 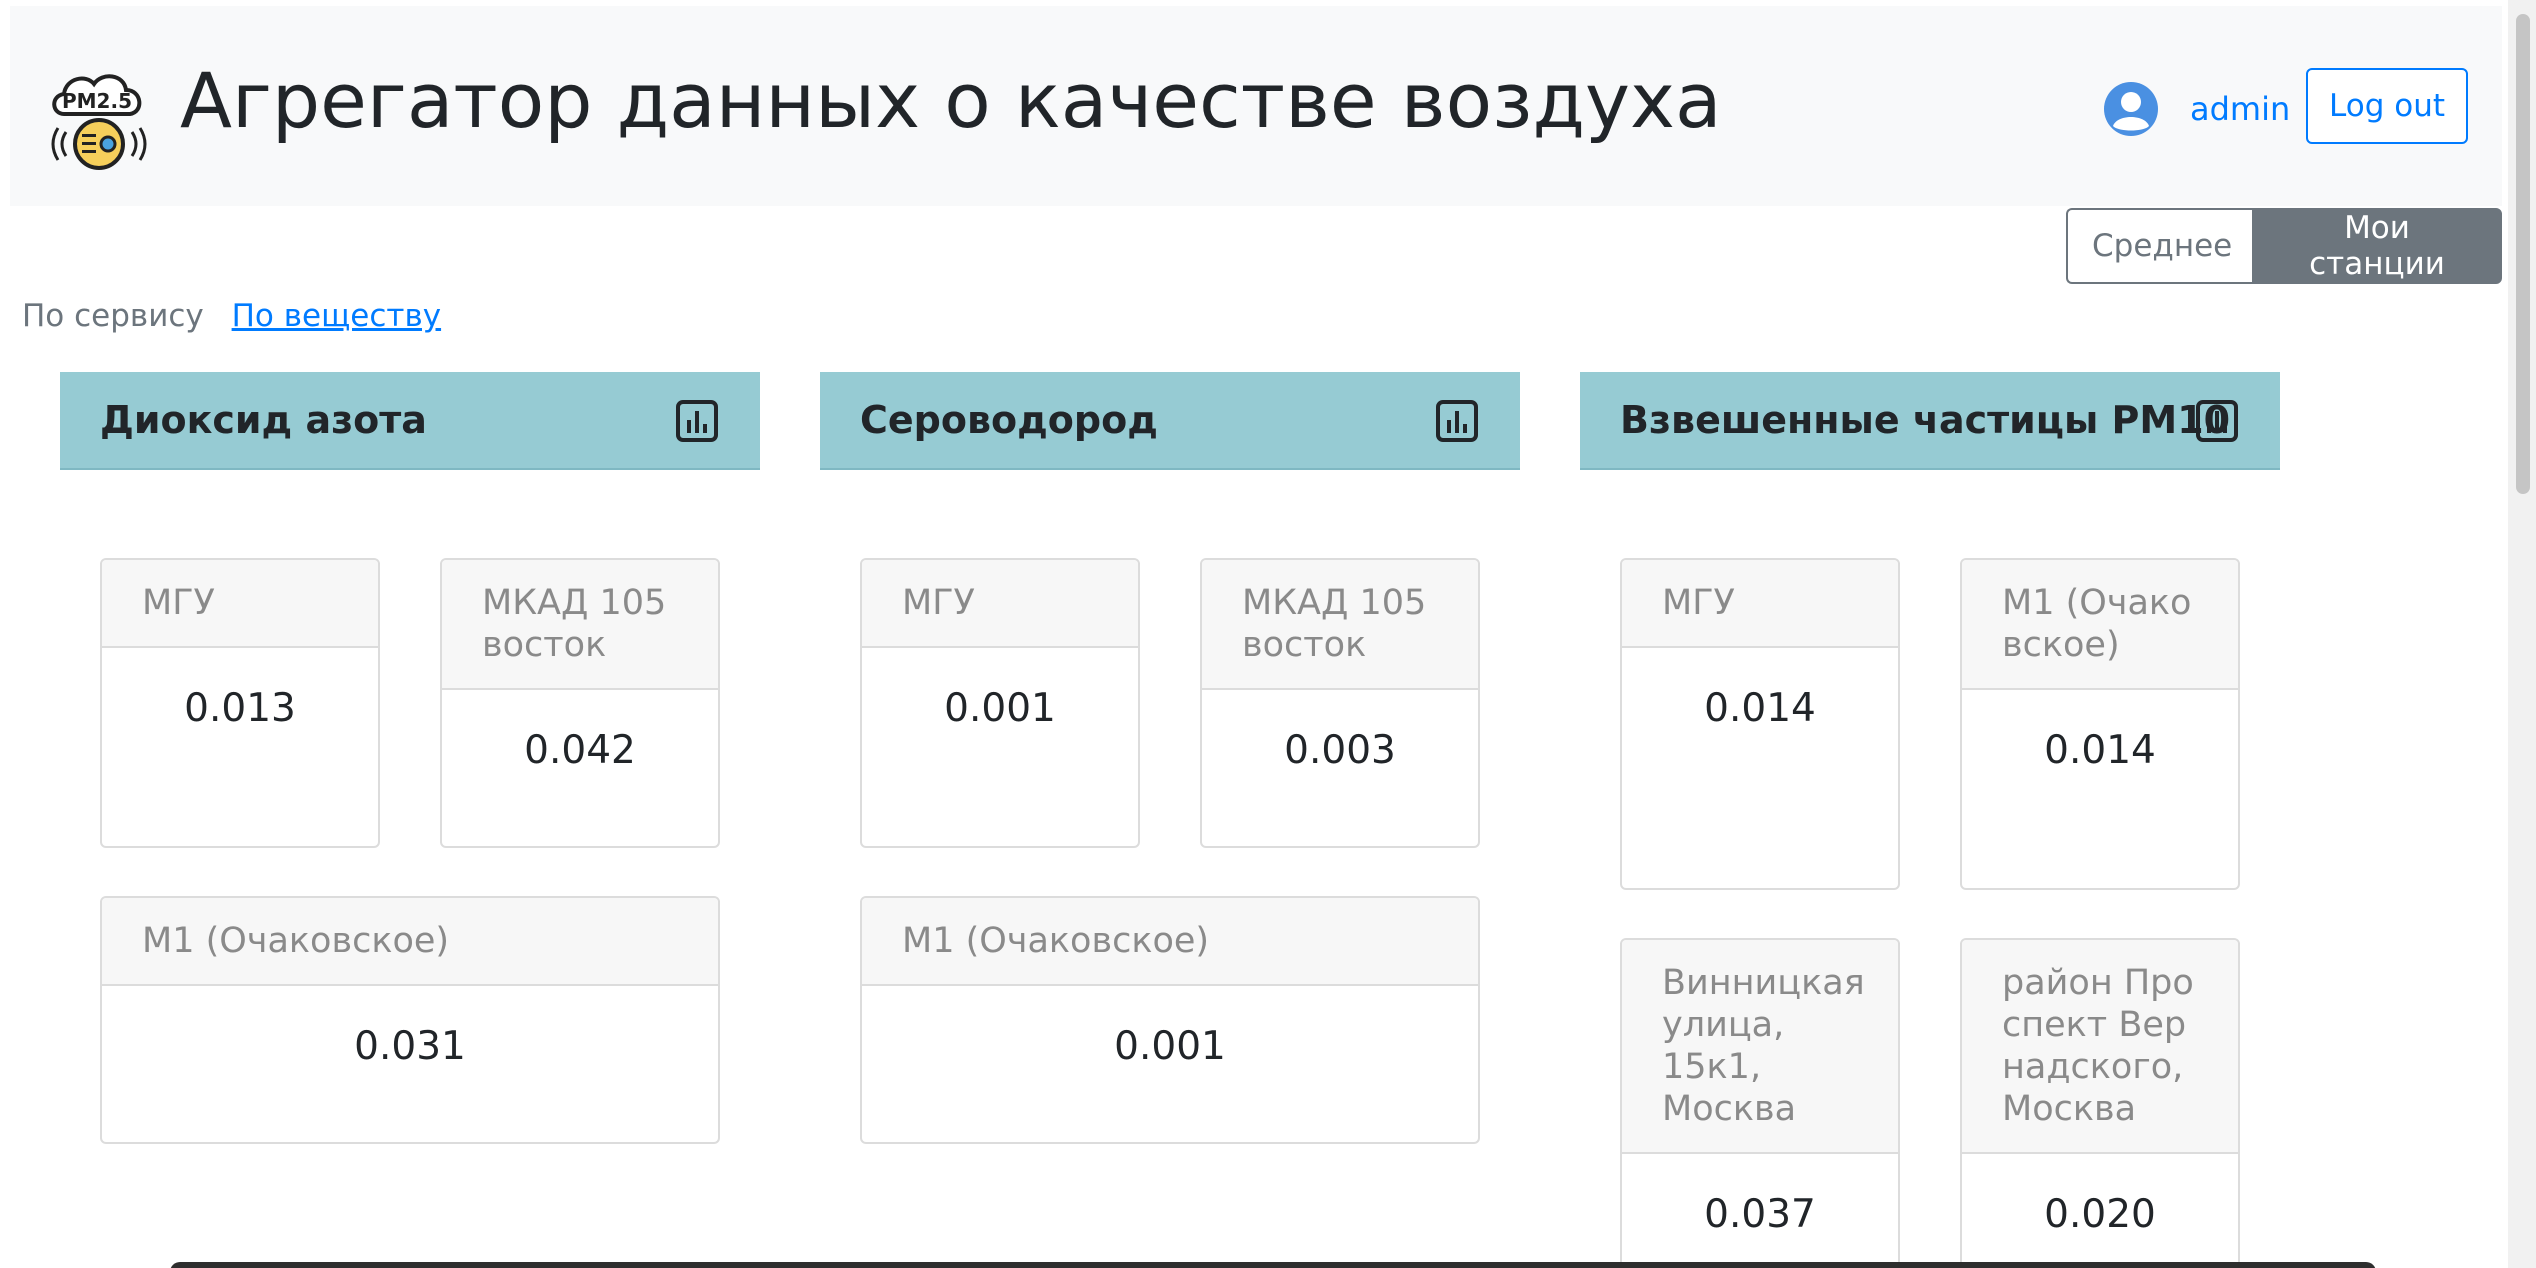 I want to click on my-stations-toggle-button: Мои станции, so click(x=2377, y=246).